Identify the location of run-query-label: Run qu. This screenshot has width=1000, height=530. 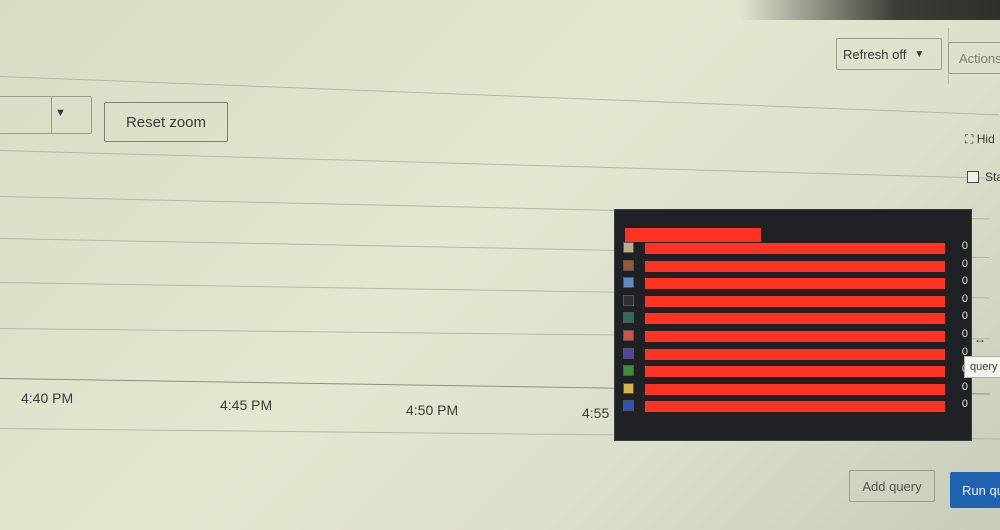
(981, 490).